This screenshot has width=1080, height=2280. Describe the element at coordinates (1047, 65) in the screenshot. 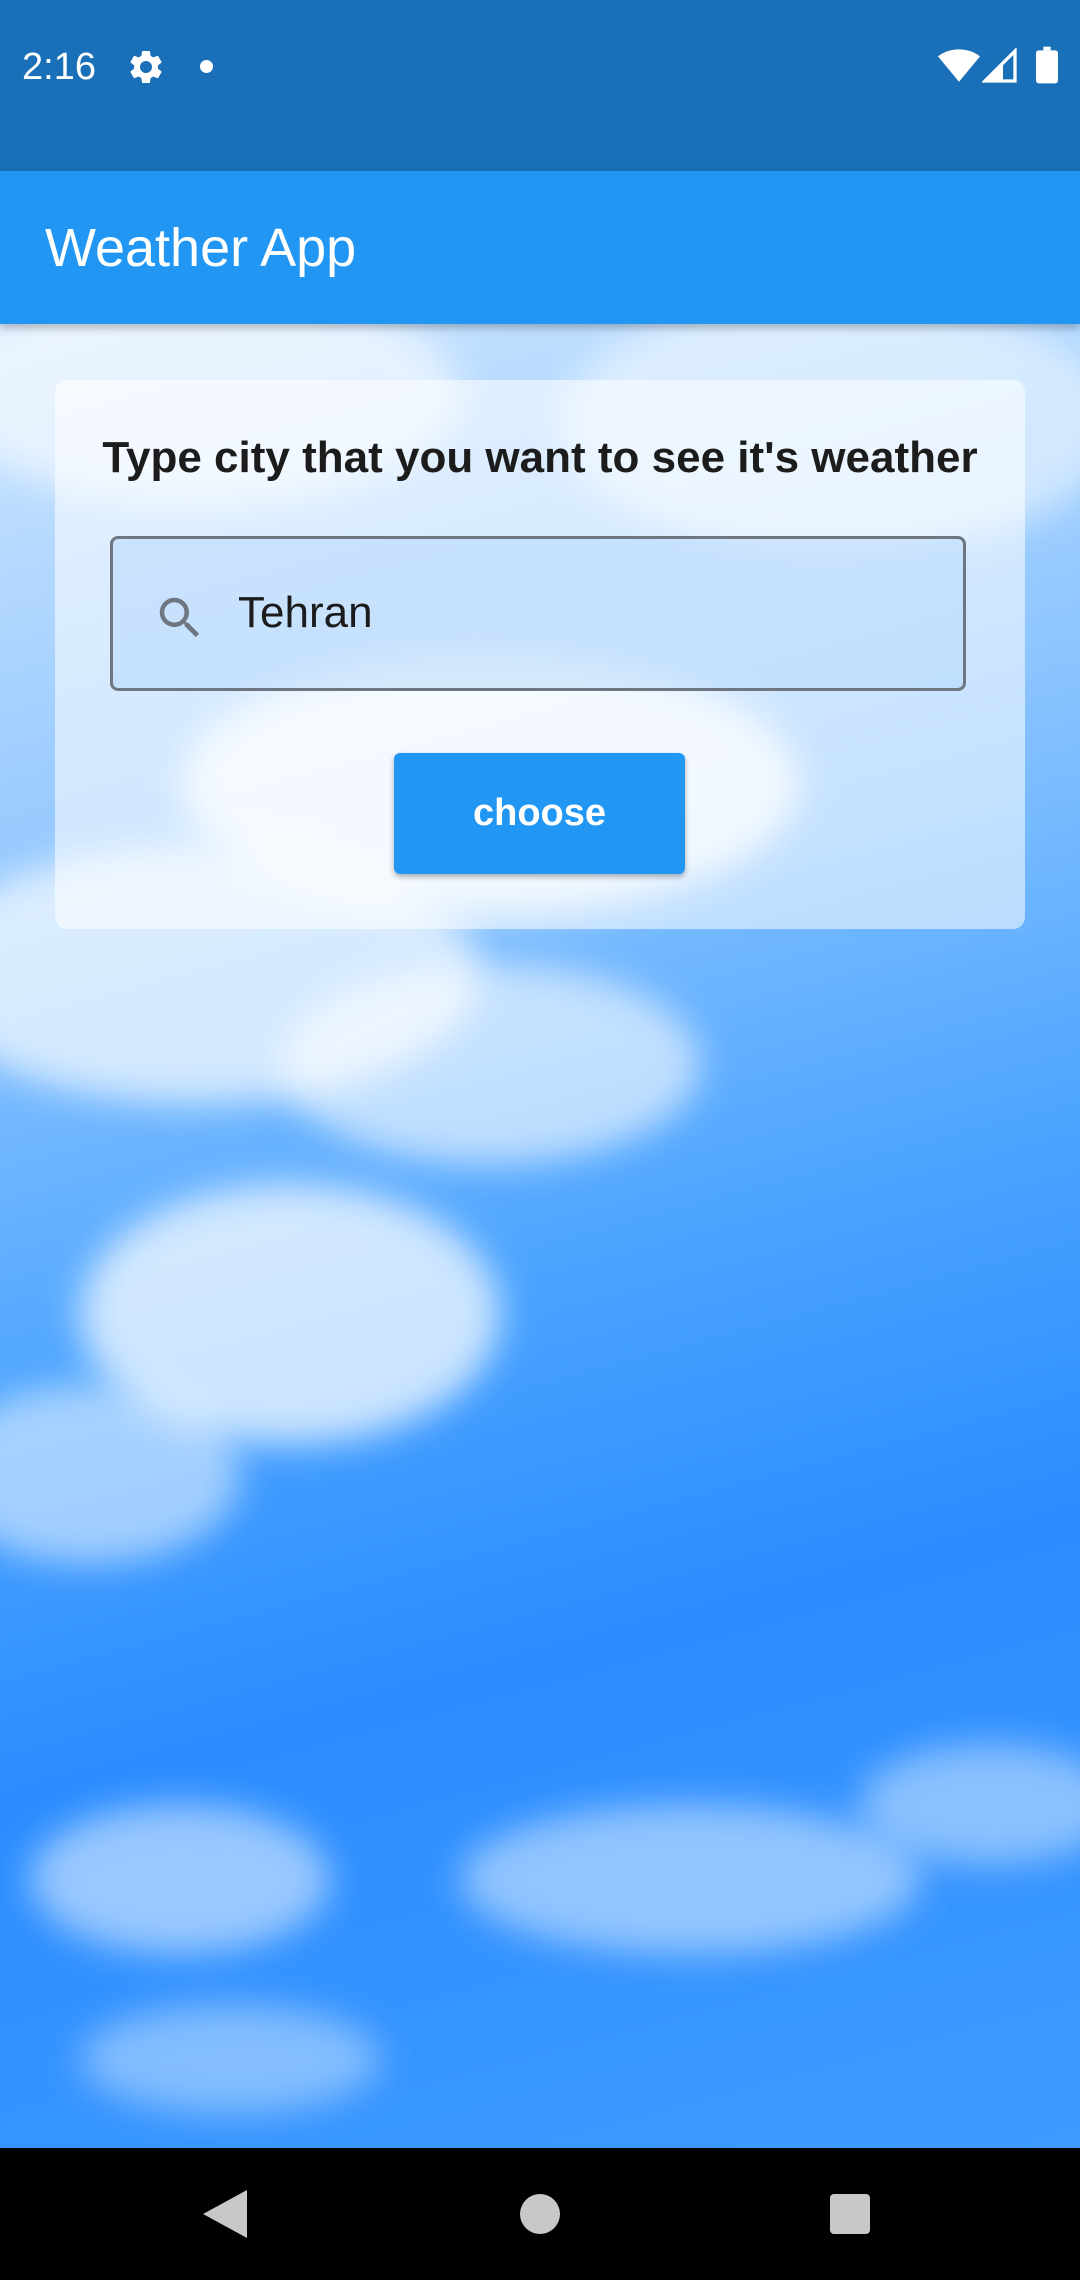

I see `battery-icon` at that location.